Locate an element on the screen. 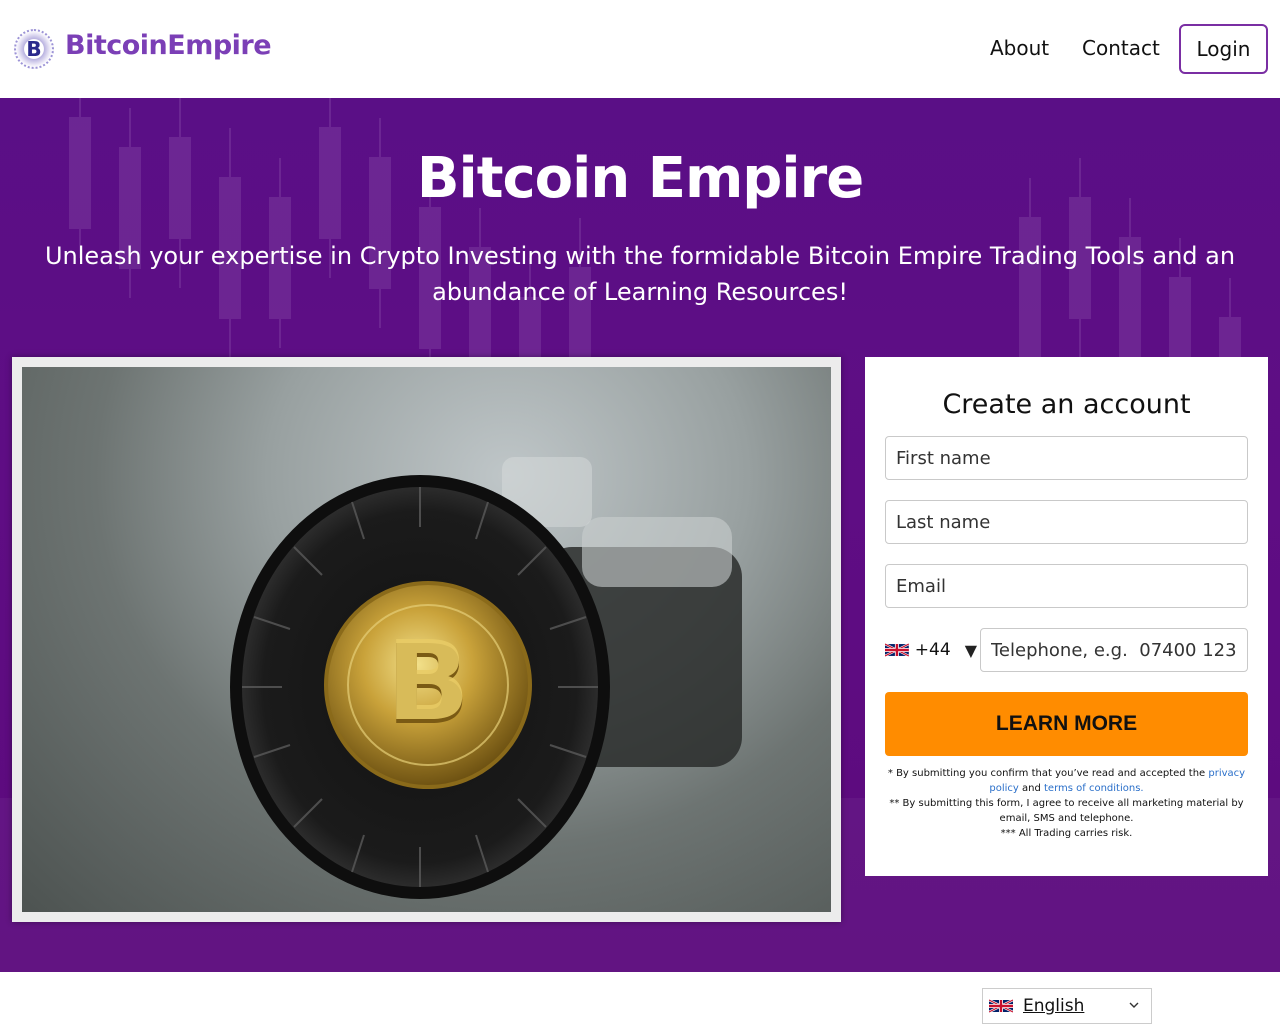 The width and height of the screenshot is (1280, 1024). chevron-down-icon is located at coordinates (1134, 1005).